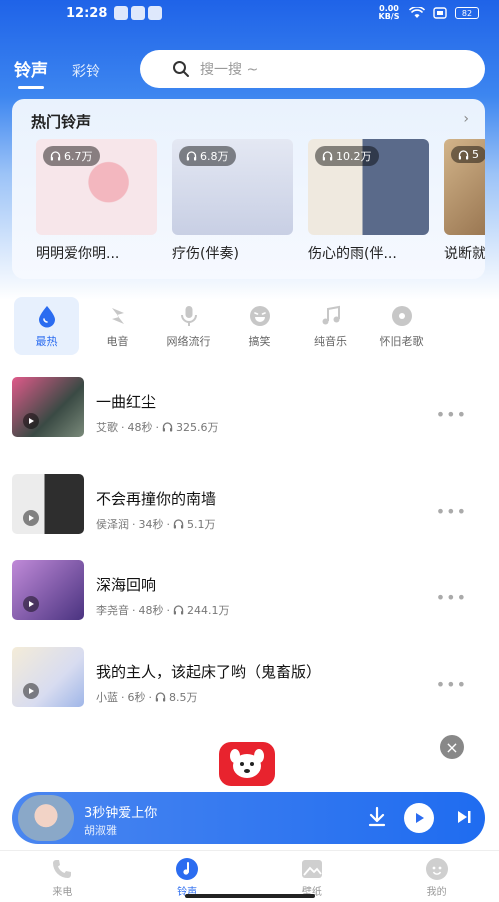 The width and height of the screenshot is (499, 902). I want to click on battery-icon: 82, so click(467, 13).